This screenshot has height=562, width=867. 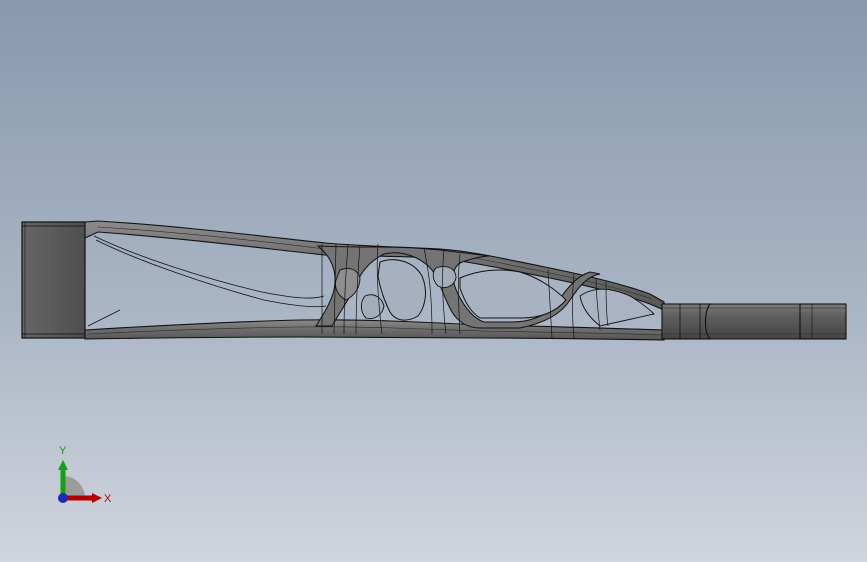 What do you see at coordinates (63, 498) in the screenshot?
I see `z-axis-dot` at bounding box center [63, 498].